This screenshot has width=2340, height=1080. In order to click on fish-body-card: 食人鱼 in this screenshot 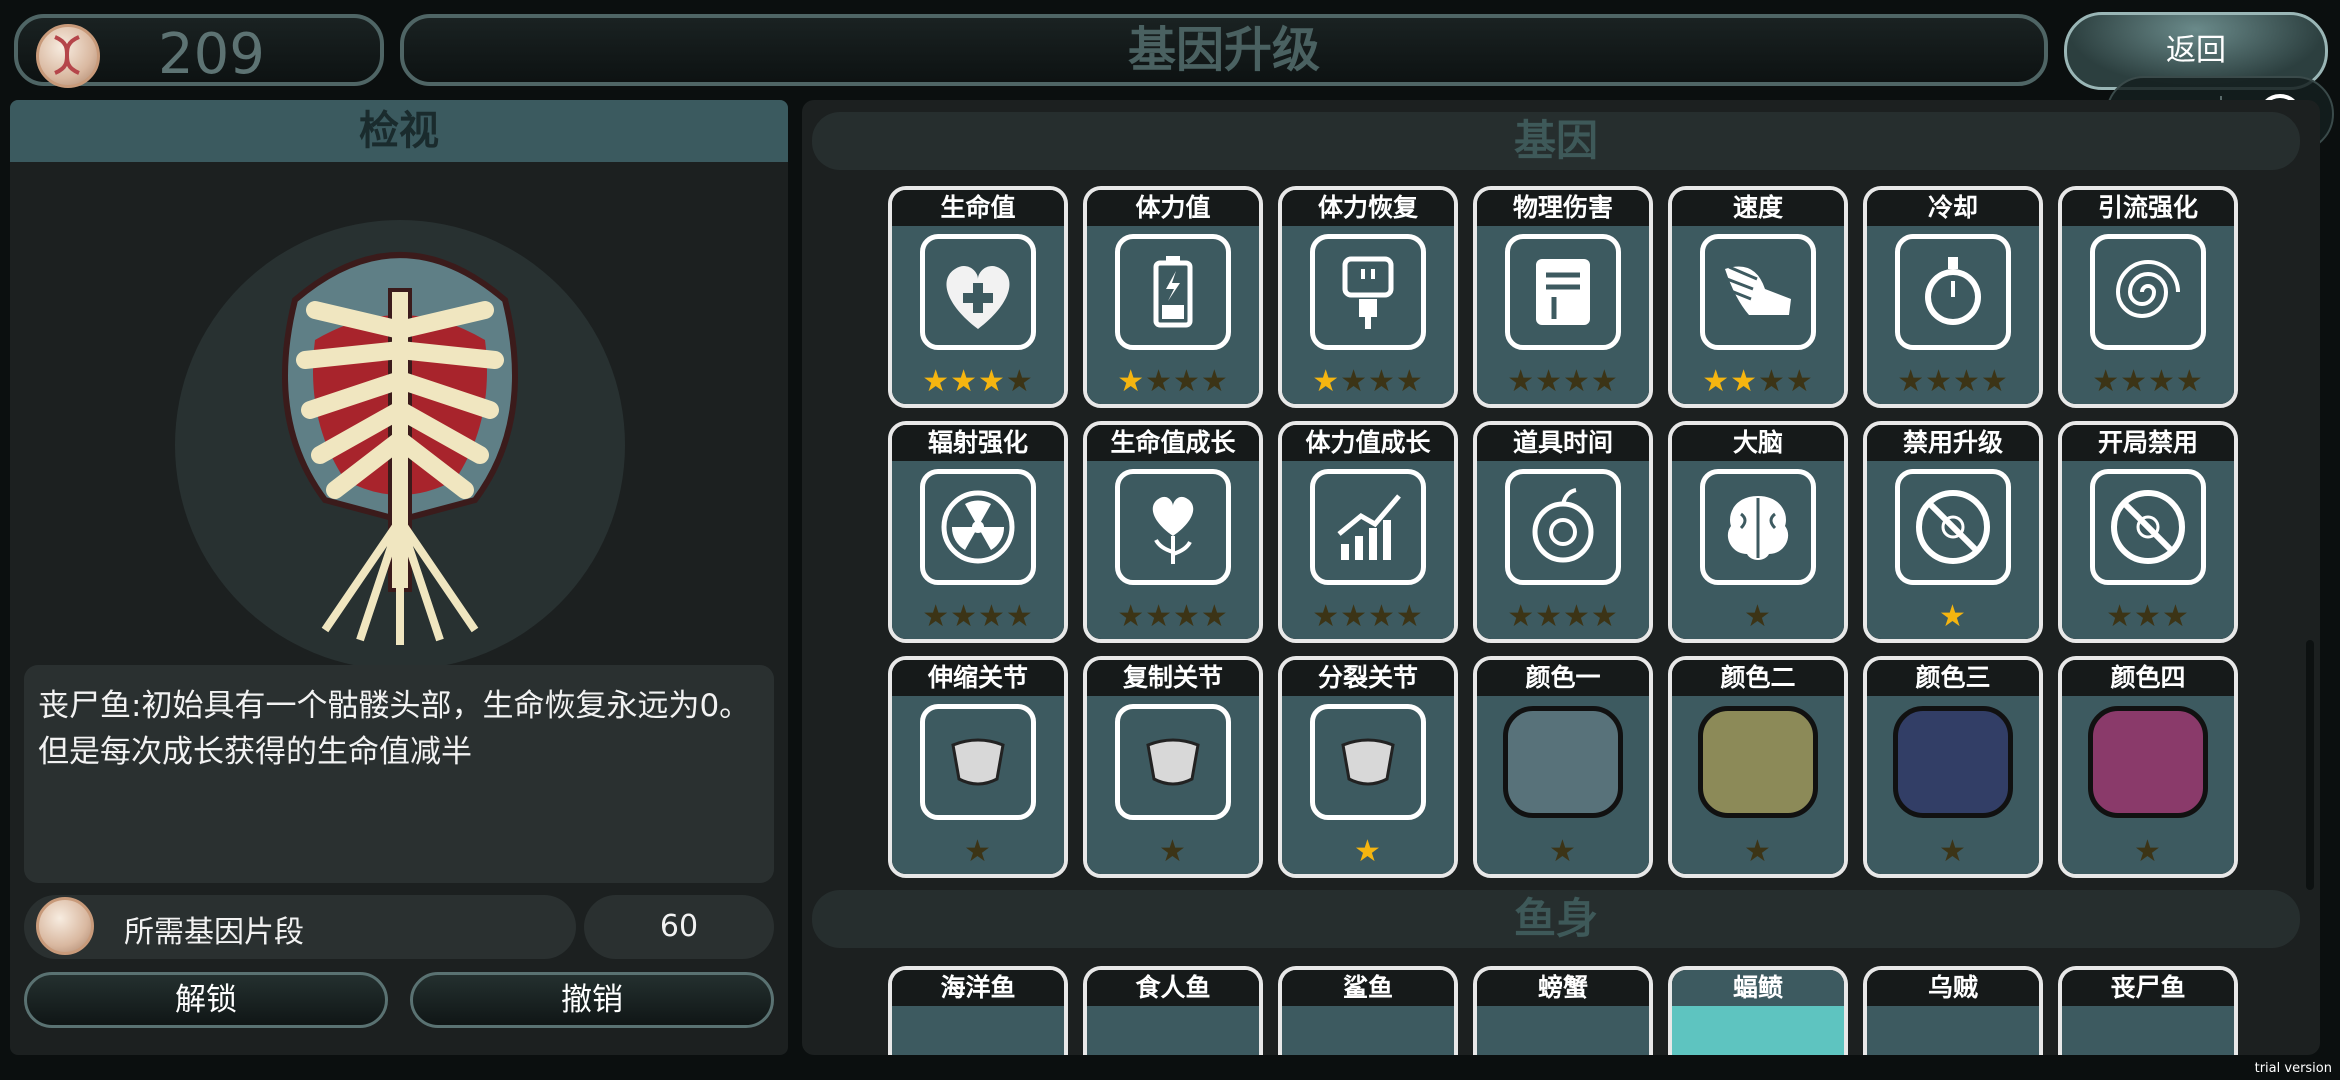, I will do `click(1173, 1010)`.